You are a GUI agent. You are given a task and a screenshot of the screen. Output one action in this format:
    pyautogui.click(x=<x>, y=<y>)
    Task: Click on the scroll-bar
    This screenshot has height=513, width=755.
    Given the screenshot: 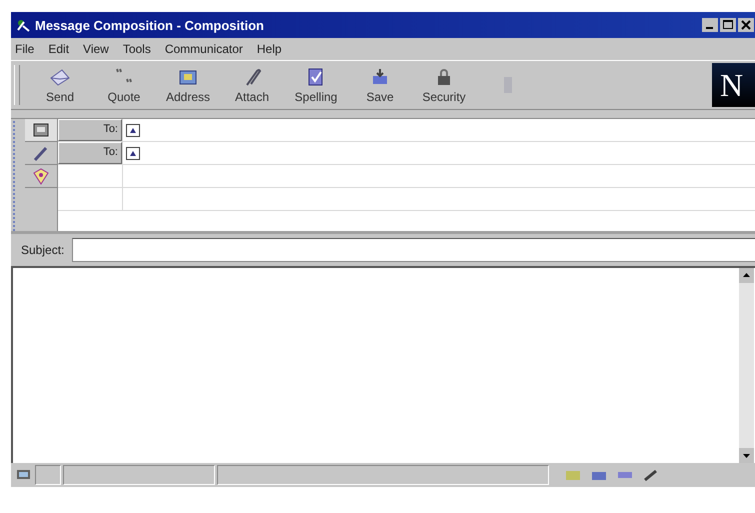 What is the action you would take?
    pyautogui.click(x=746, y=365)
    